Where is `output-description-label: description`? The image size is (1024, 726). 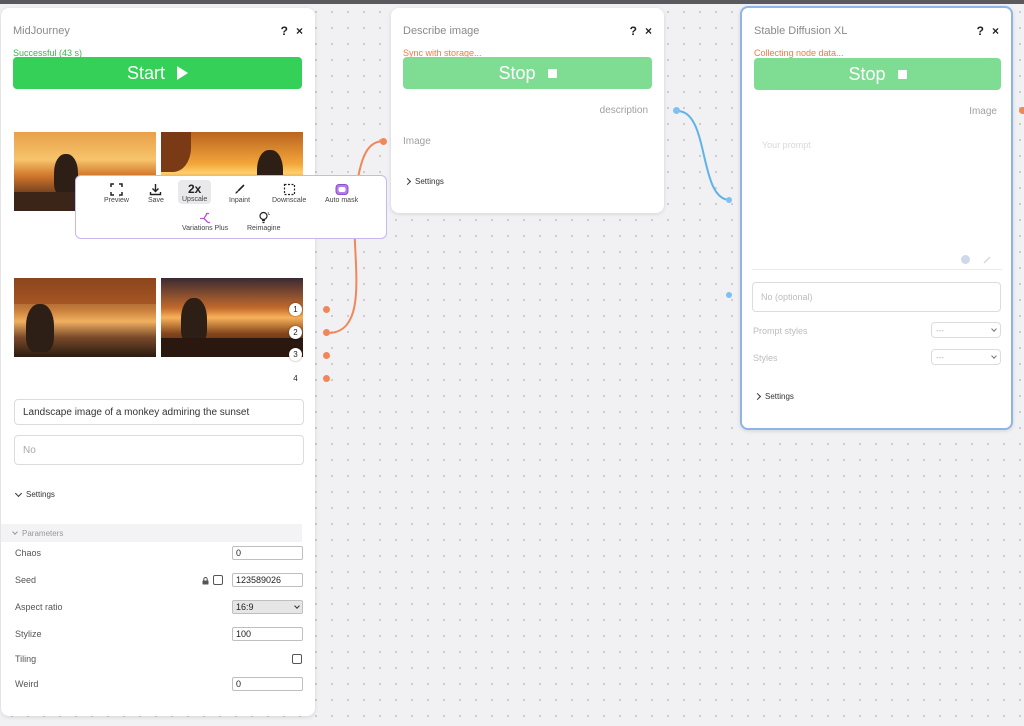
output-description-label: description is located at coordinates (623, 110).